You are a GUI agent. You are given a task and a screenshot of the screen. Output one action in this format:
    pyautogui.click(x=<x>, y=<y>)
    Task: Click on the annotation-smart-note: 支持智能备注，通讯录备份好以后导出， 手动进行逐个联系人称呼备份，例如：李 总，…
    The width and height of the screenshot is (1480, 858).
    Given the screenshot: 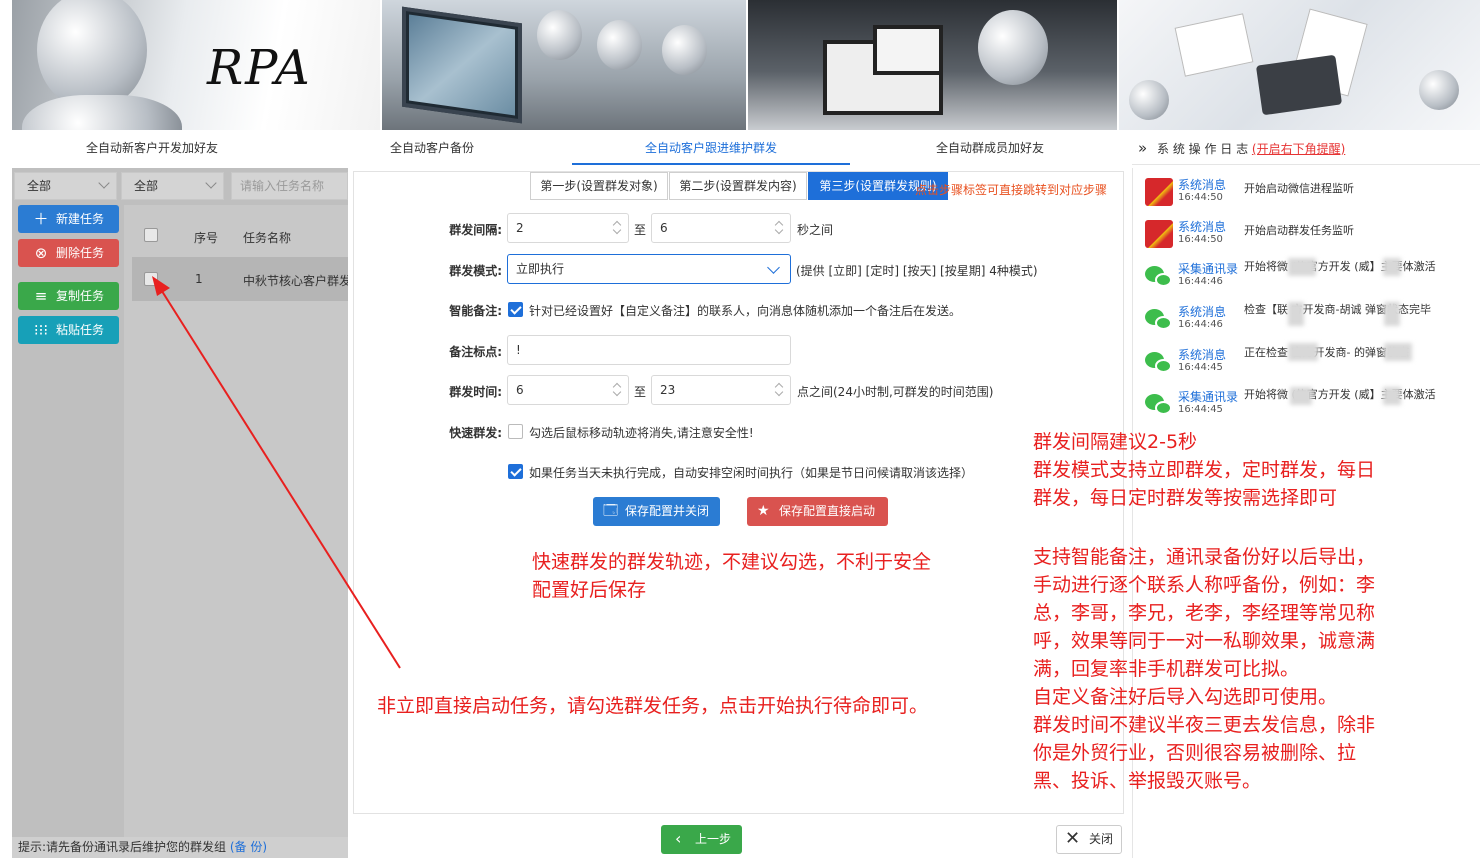 What is the action you would take?
    pyautogui.click(x=1204, y=669)
    